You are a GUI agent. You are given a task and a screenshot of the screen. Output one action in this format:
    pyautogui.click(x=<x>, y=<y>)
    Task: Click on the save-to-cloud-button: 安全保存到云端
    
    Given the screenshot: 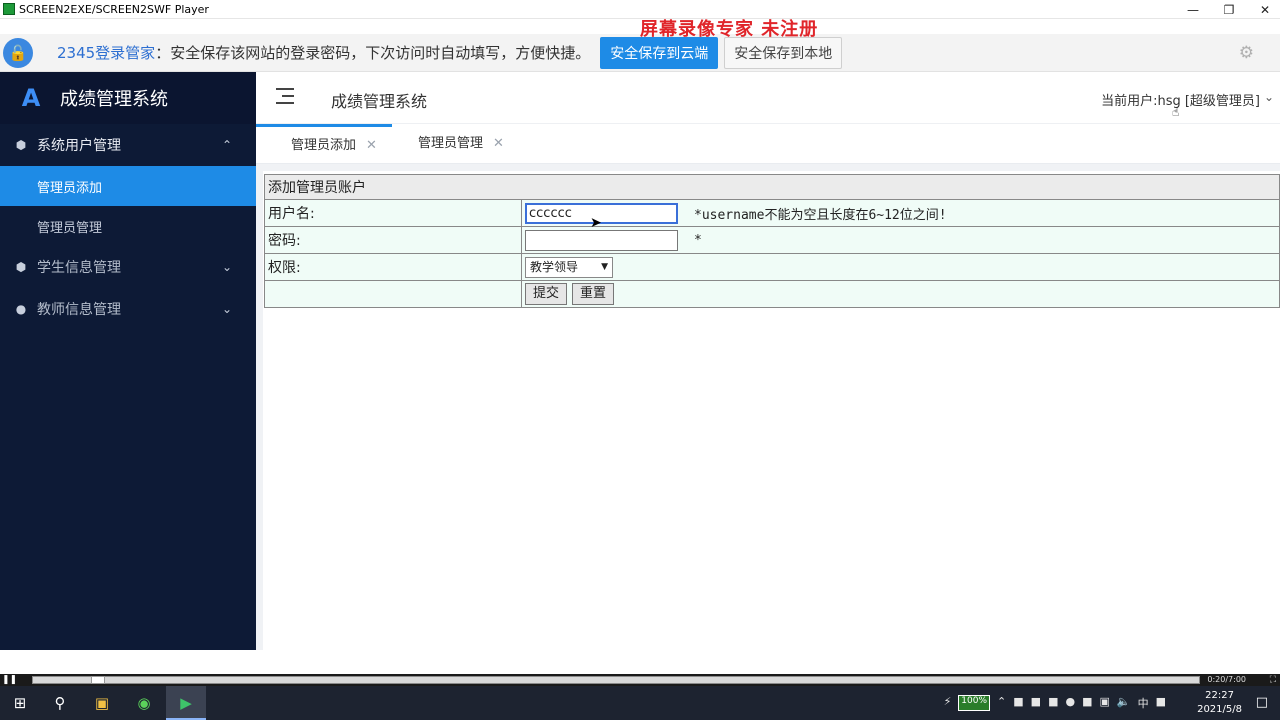 What is the action you would take?
    pyautogui.click(x=659, y=52)
    